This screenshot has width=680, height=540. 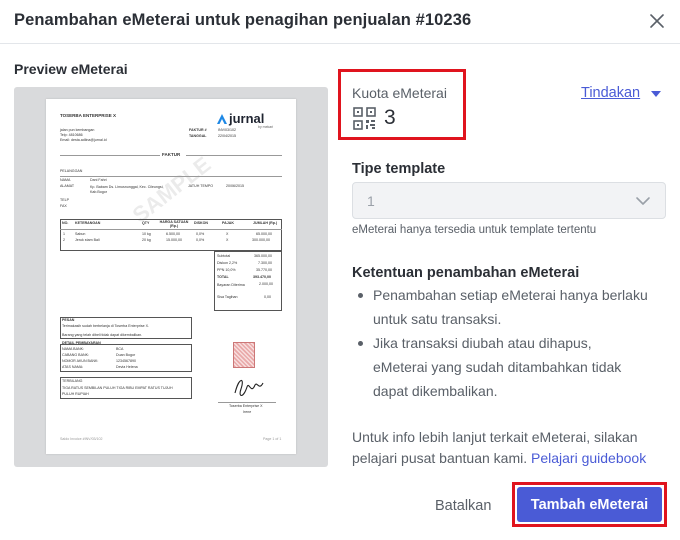 What do you see at coordinates (610, 93) in the screenshot?
I see `tindakan-dropdown: Tindakan` at bounding box center [610, 93].